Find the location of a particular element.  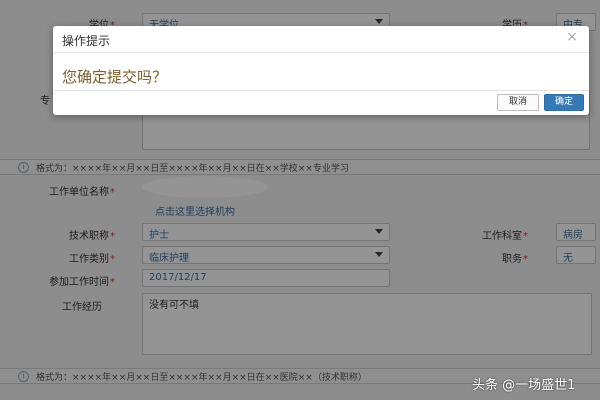

dialog-title: 操作提示 is located at coordinates (86, 41).